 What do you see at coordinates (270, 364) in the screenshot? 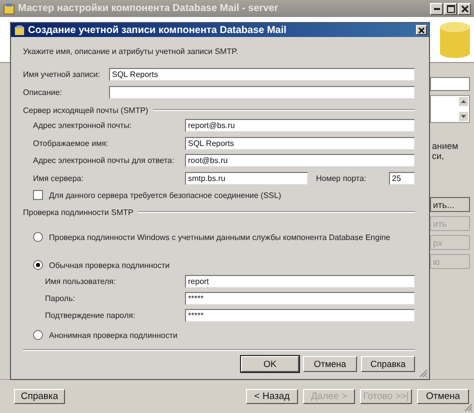
I see `dialog-button: OK` at bounding box center [270, 364].